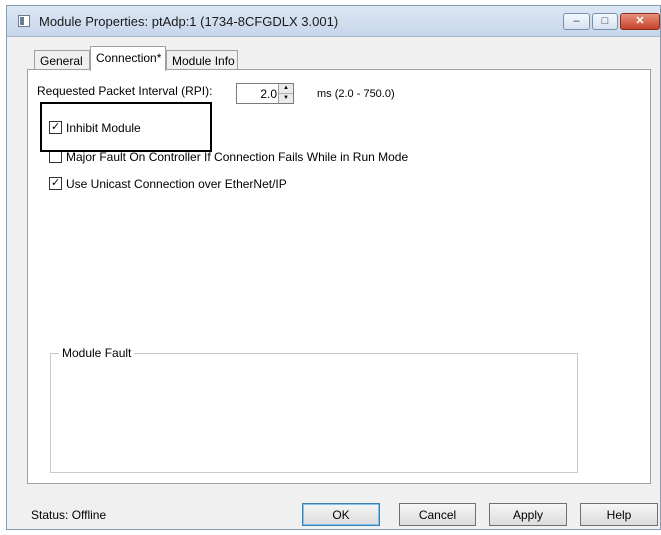 The width and height of the screenshot is (661, 535). I want to click on close-button: ✕, so click(640, 21).